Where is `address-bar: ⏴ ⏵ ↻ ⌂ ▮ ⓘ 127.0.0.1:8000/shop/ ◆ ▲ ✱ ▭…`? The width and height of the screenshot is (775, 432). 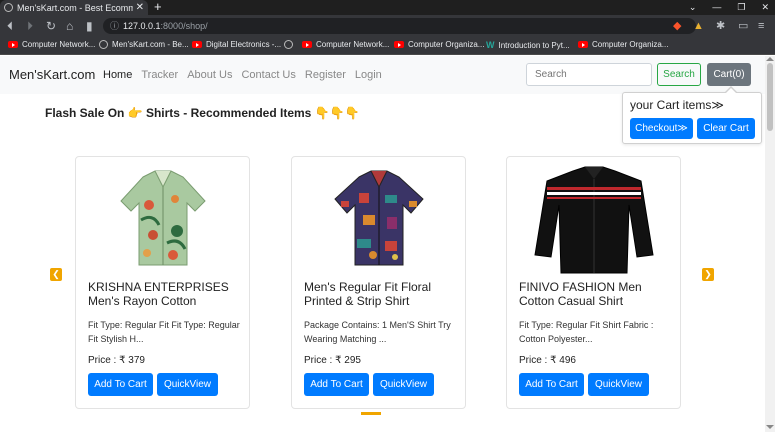
address-bar: ⏴ ⏵ ↻ ⌂ ▮ ⓘ 127.0.0.1:8000/shop/ ◆ ▲ ✱ ▭… is located at coordinates (387, 26).